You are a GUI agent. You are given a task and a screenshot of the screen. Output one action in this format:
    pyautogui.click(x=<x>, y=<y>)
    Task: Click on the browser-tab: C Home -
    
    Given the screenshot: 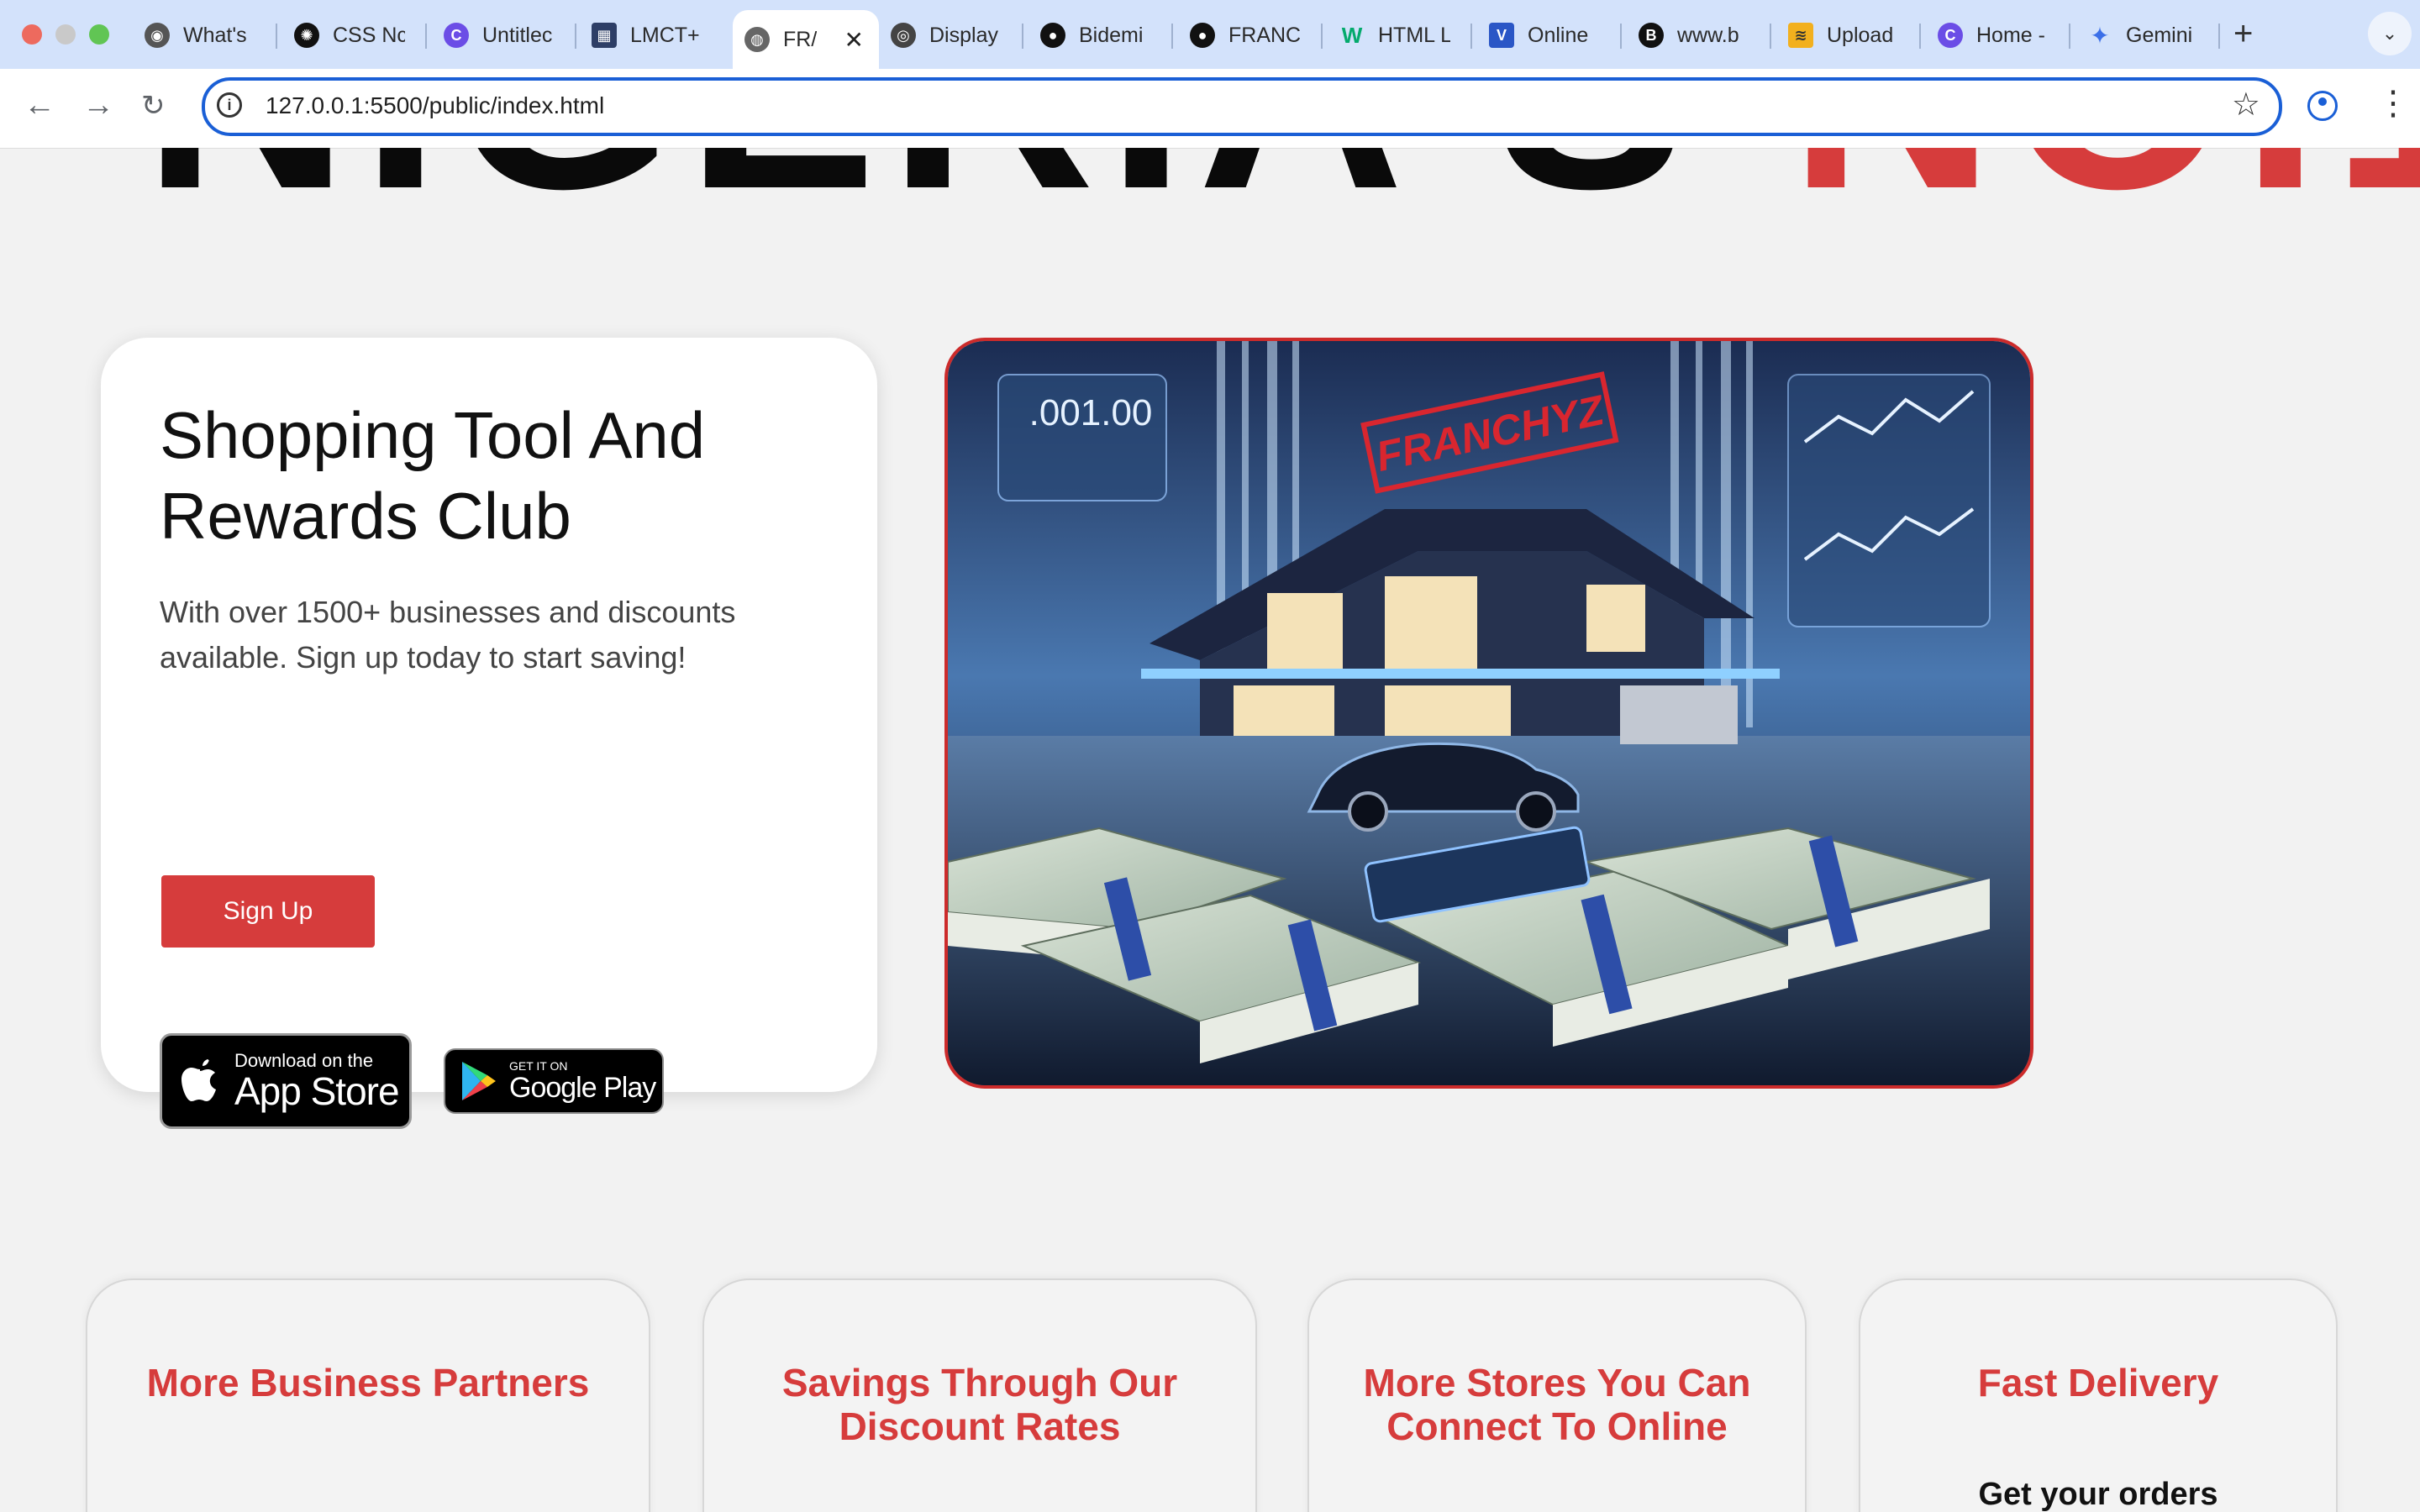 What is the action you would take?
    pyautogui.click(x=2001, y=35)
    